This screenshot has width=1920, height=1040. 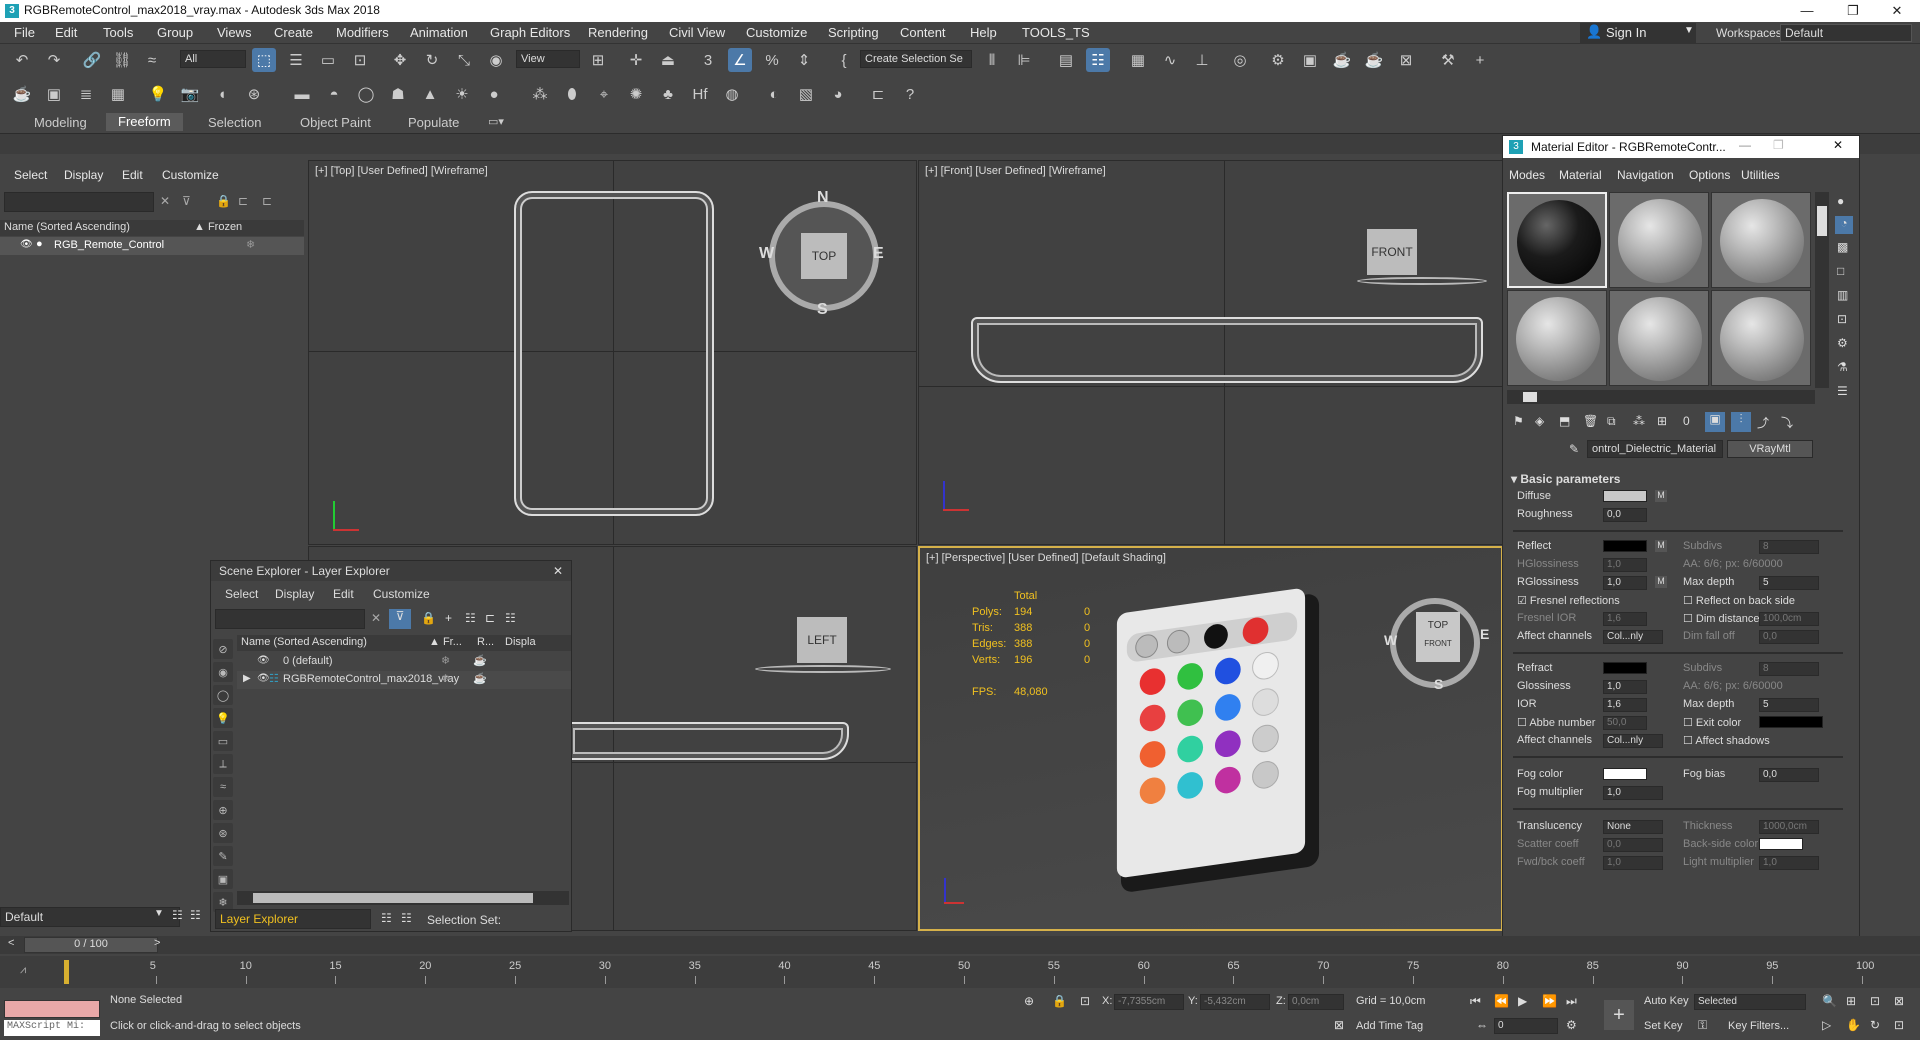 What do you see at coordinates (496, 60) in the screenshot?
I see `place-icon: ◉` at bounding box center [496, 60].